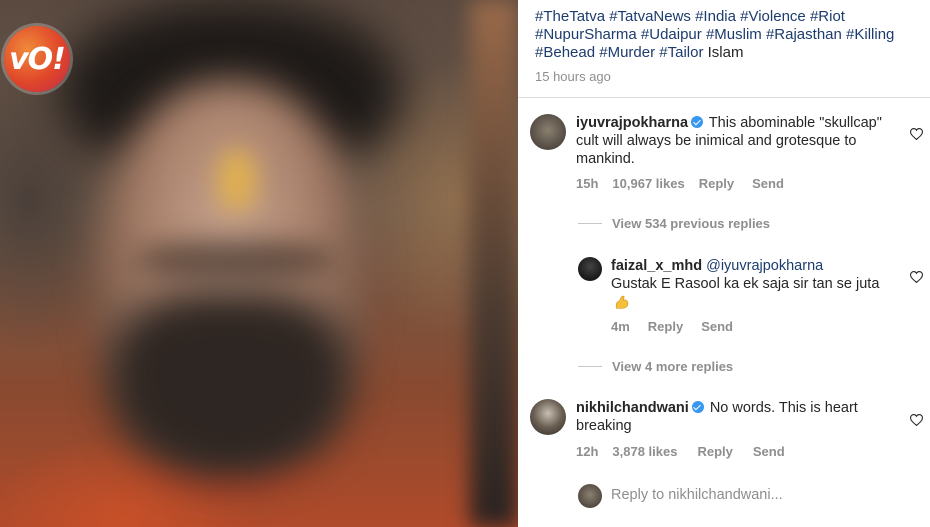 Image resolution: width=930 pixels, height=527 pixels. Describe the element at coordinates (715, 16) in the screenshot. I see `hashtag-link: #India` at that location.